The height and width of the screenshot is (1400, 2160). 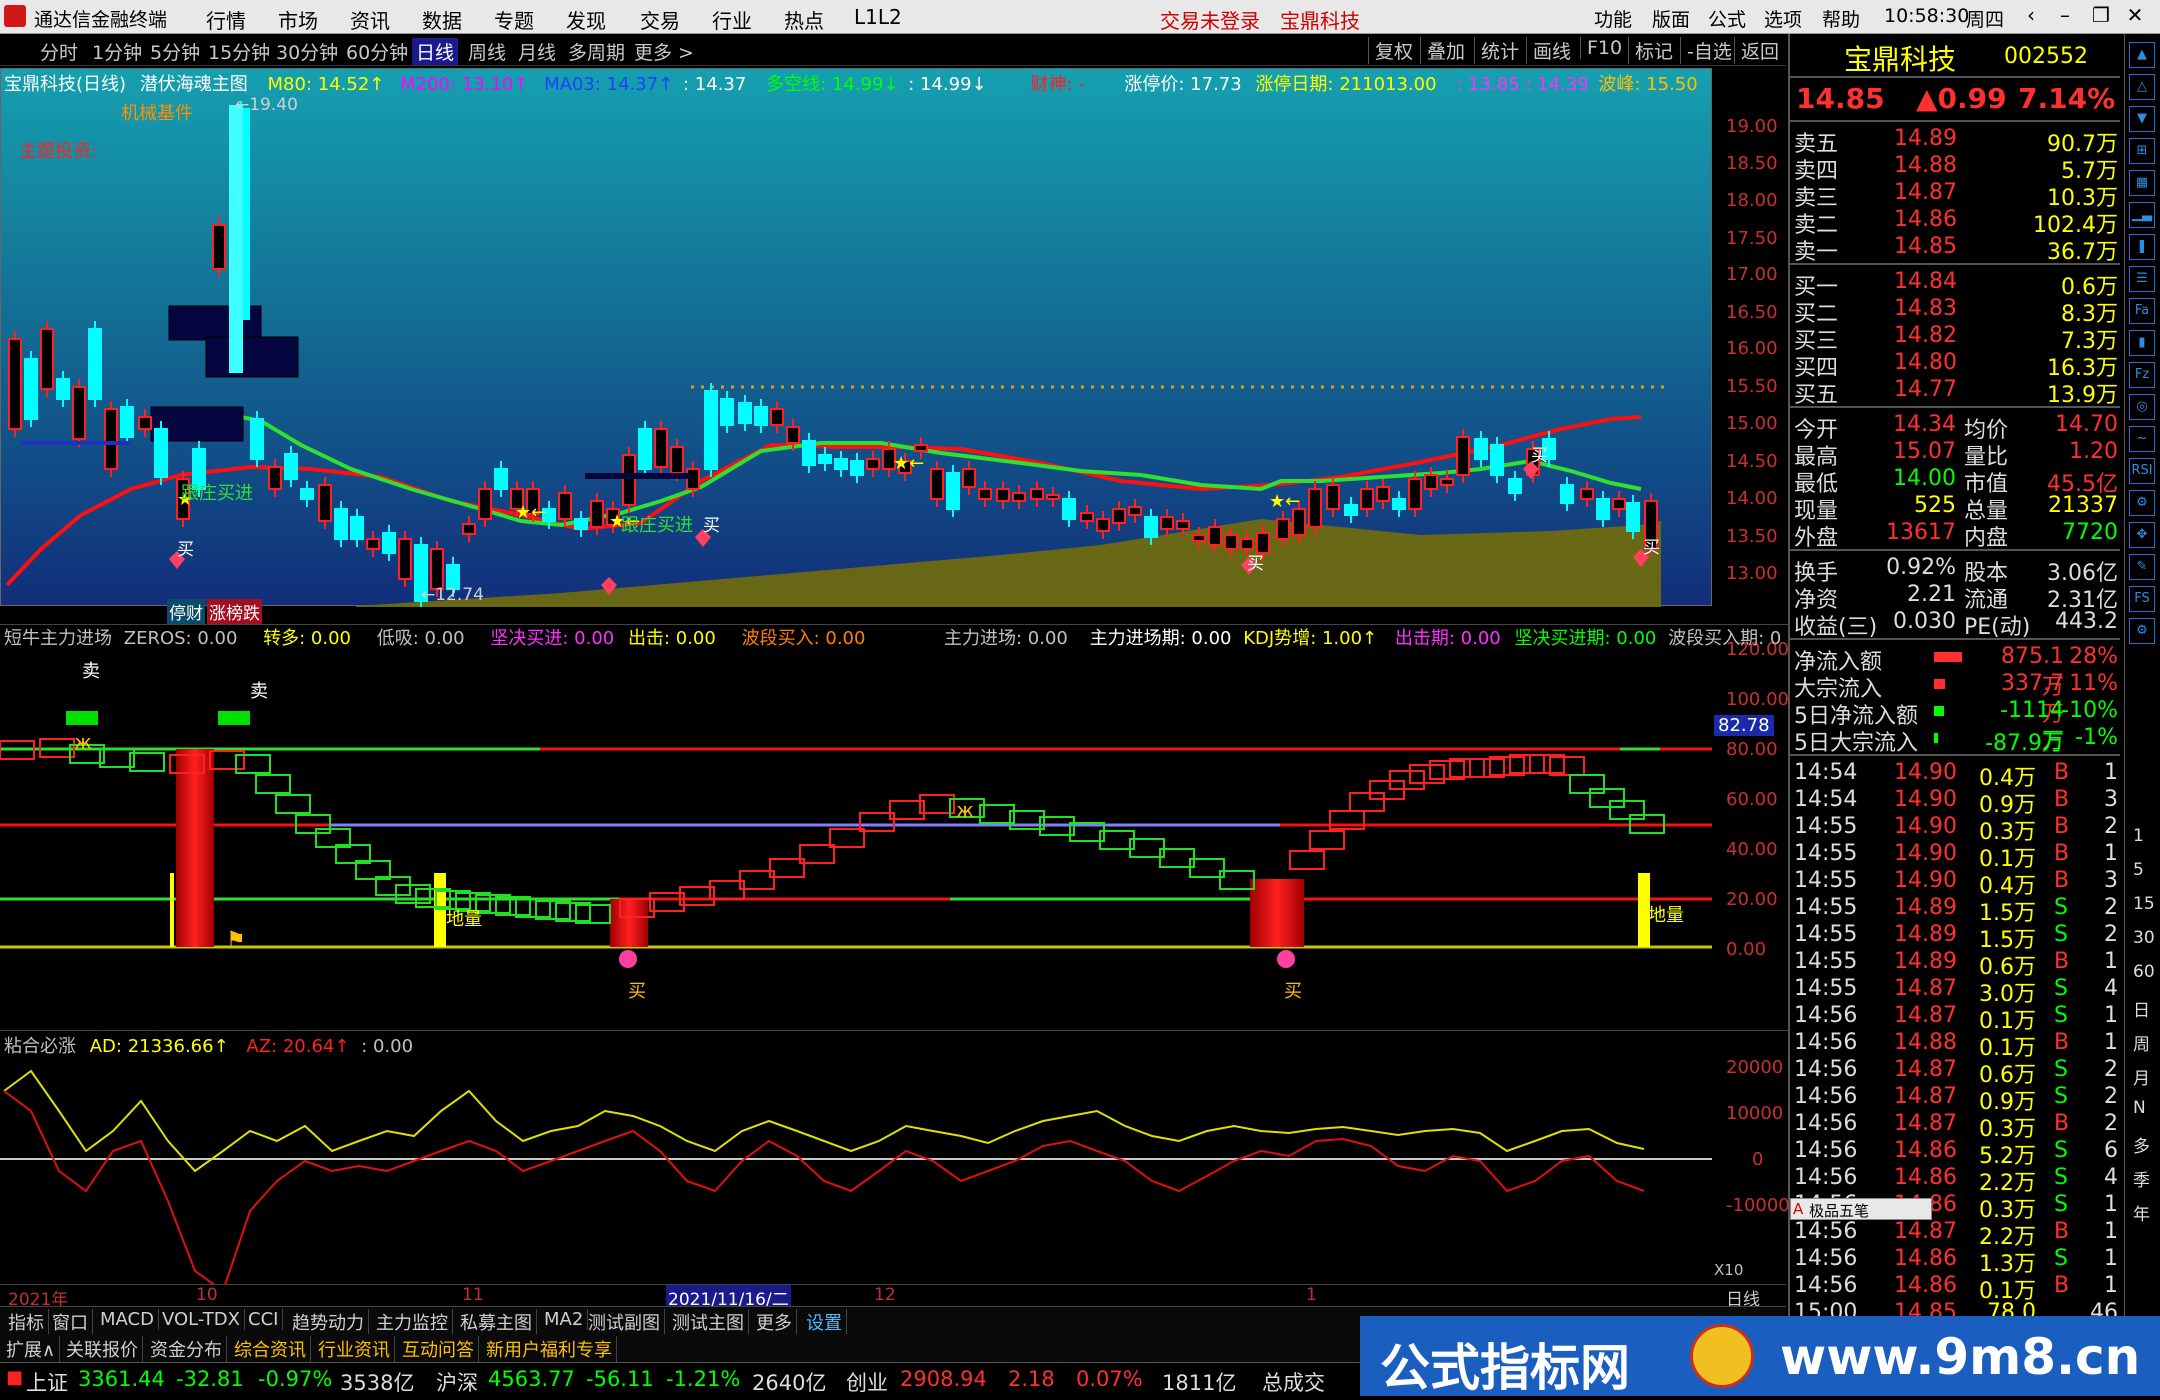 What do you see at coordinates (186, 611) in the screenshot?
I see `stop-badge: 停财` at bounding box center [186, 611].